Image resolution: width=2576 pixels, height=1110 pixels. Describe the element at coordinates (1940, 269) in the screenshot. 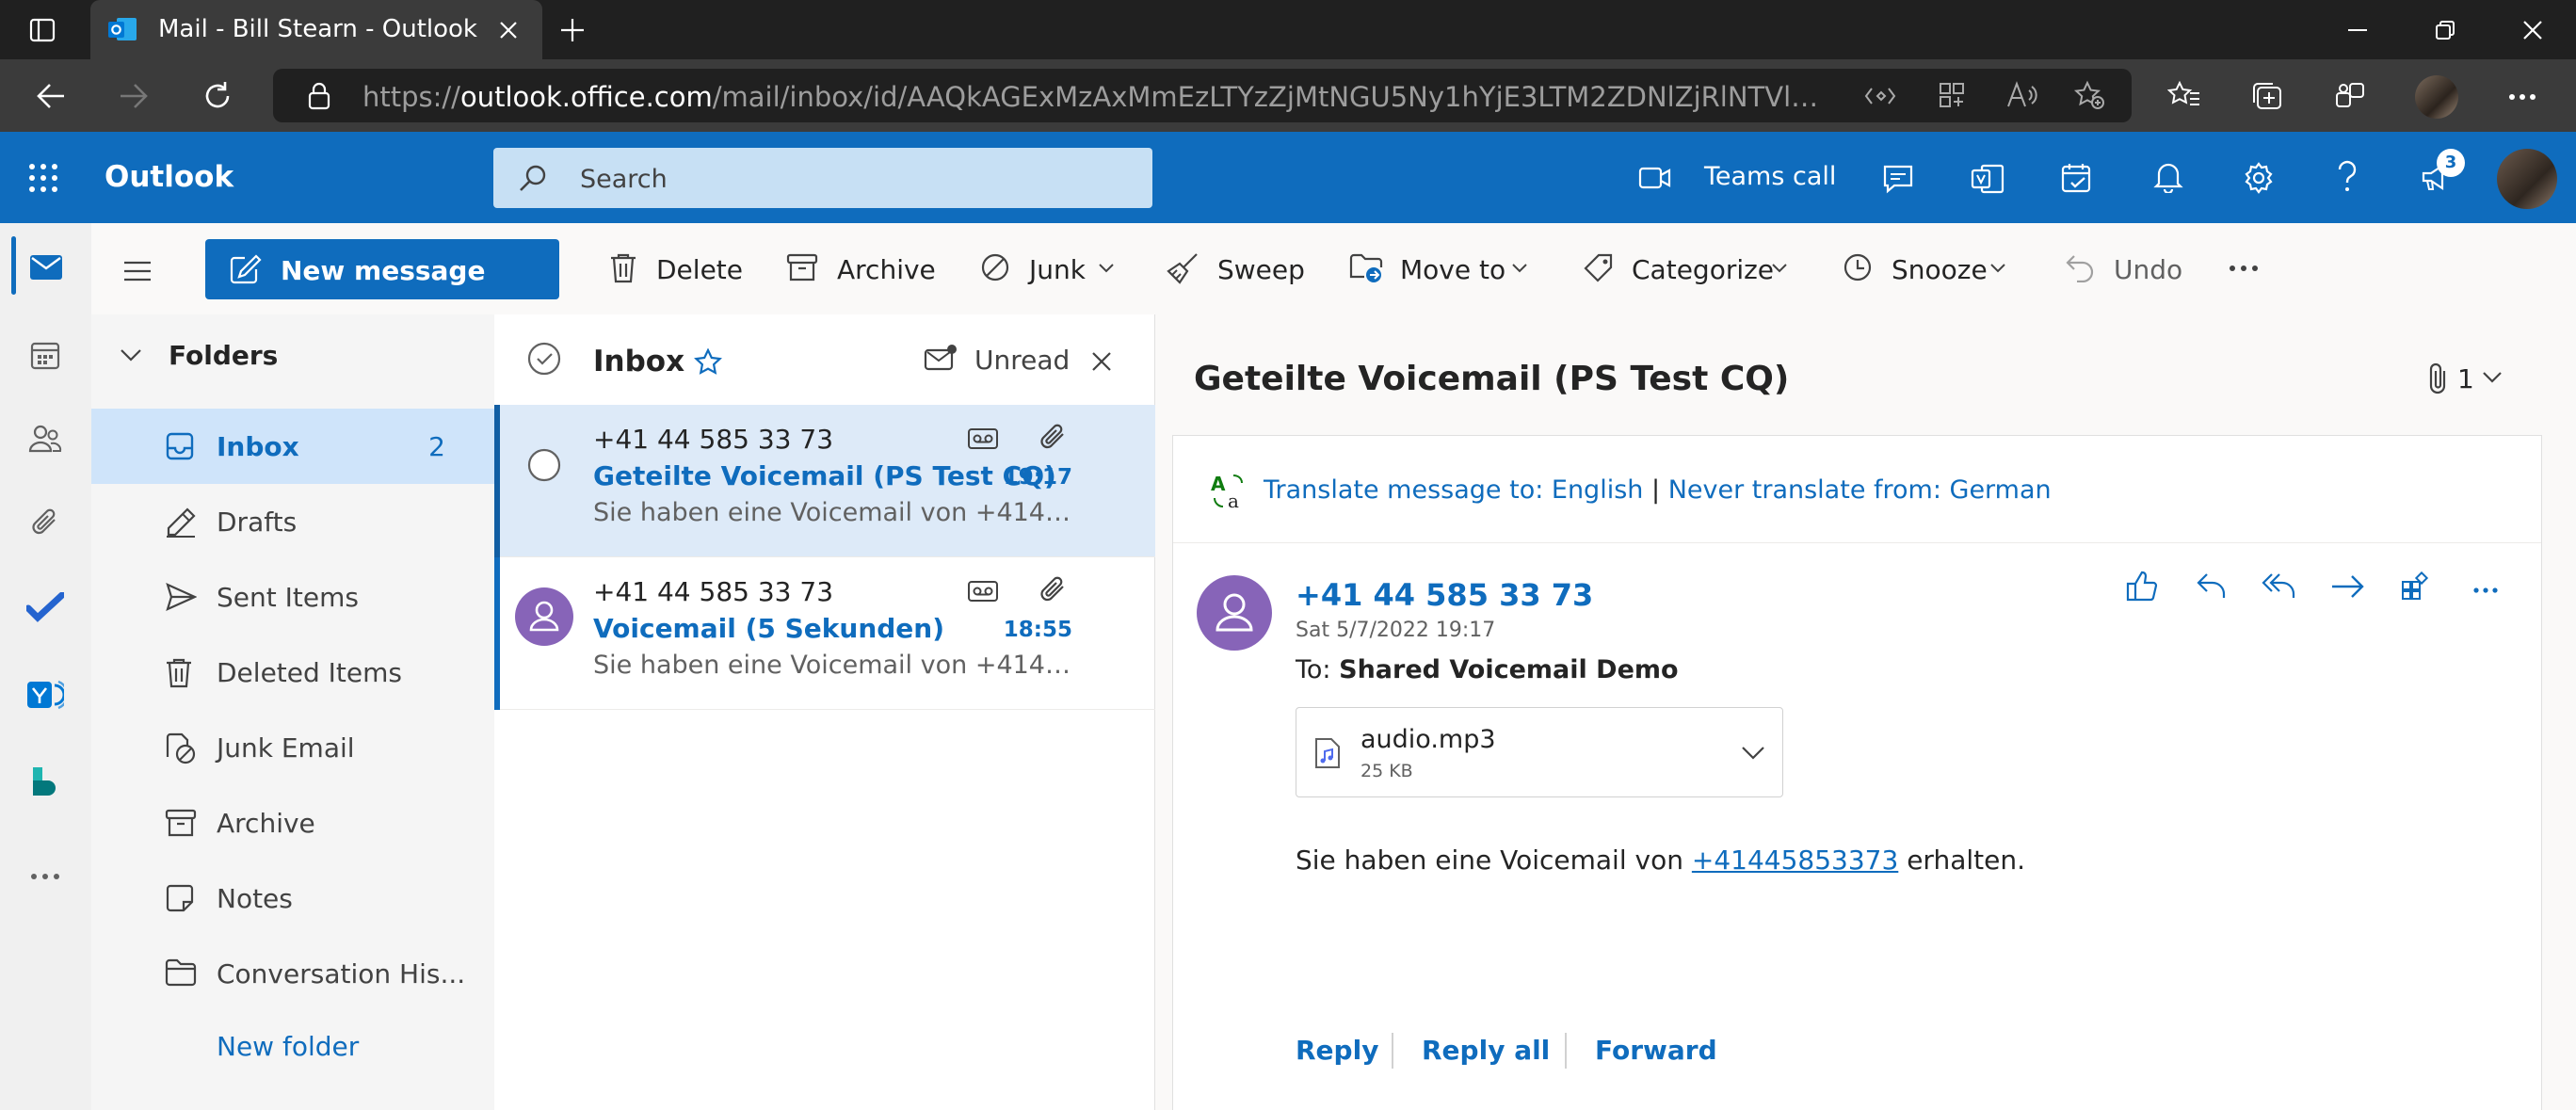

I see `snooze-label: Snooze` at that location.